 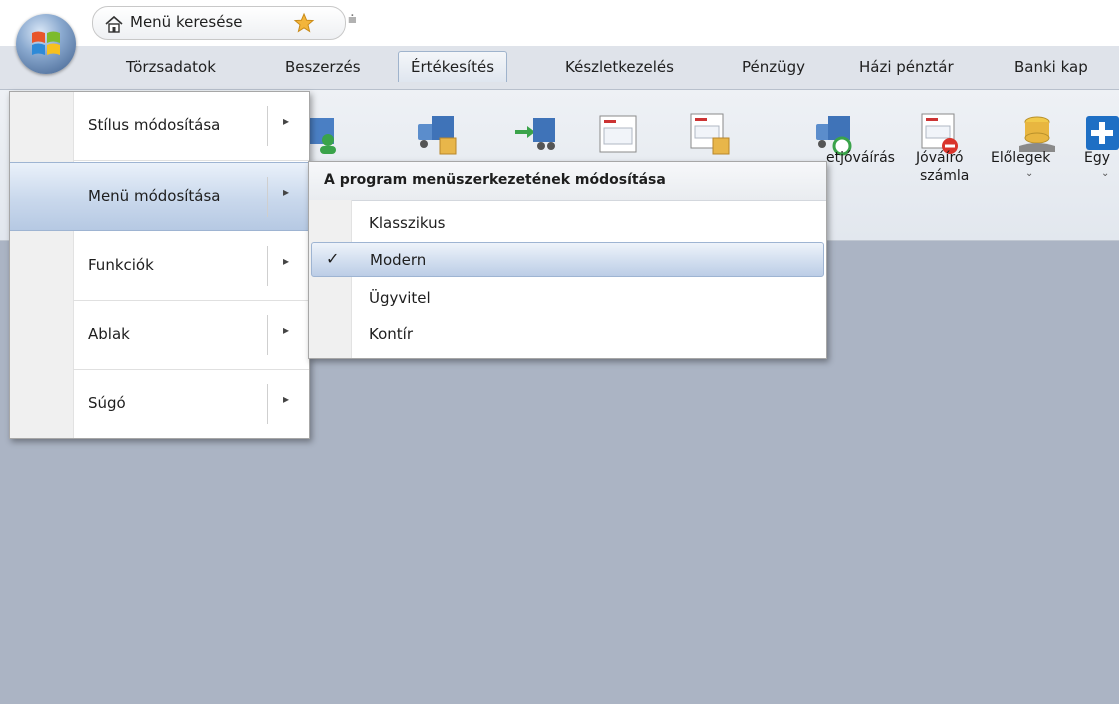 I want to click on menu-item-label: Ablak, so click(x=109, y=334).